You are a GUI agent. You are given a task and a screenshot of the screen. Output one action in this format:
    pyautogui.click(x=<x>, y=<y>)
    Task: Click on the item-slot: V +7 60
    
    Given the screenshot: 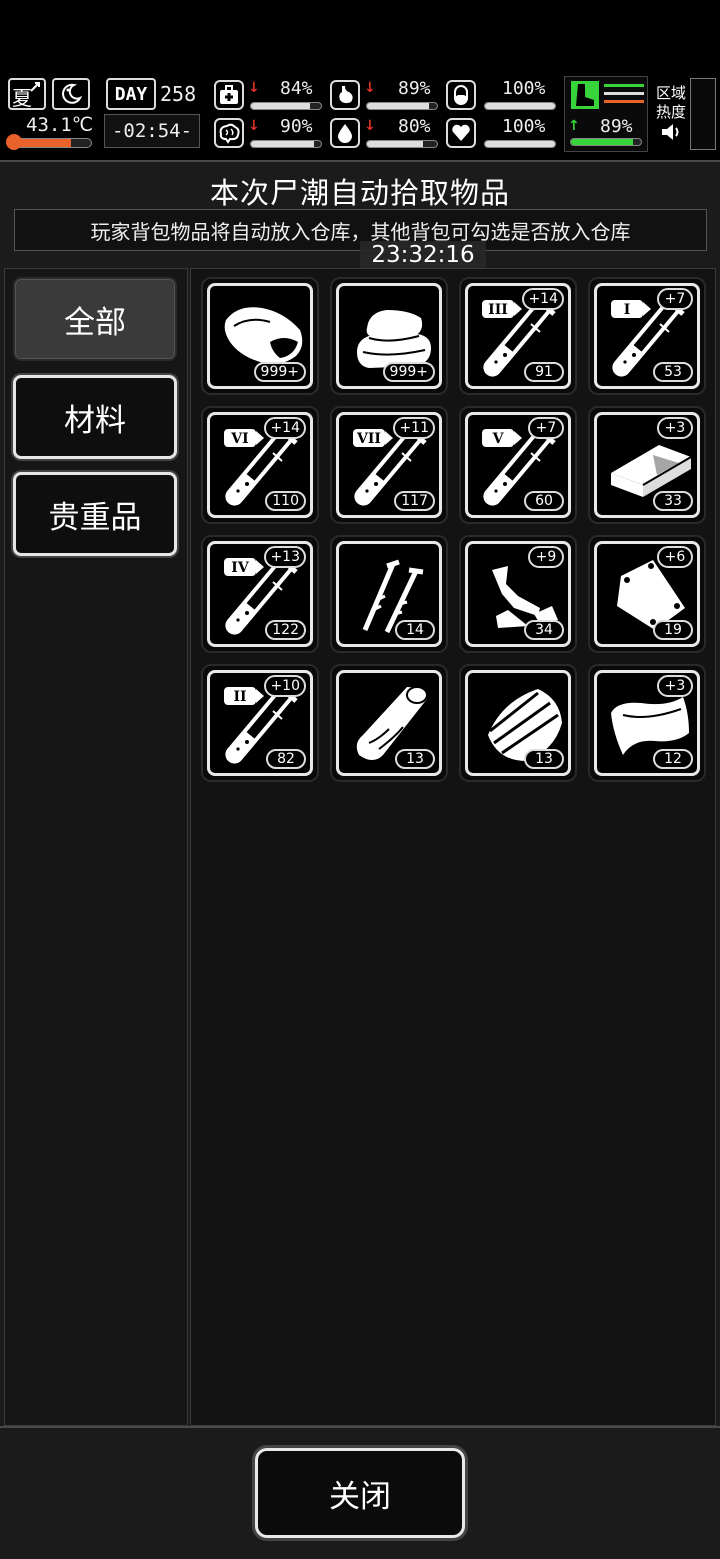 What is the action you would take?
    pyautogui.click(x=518, y=465)
    